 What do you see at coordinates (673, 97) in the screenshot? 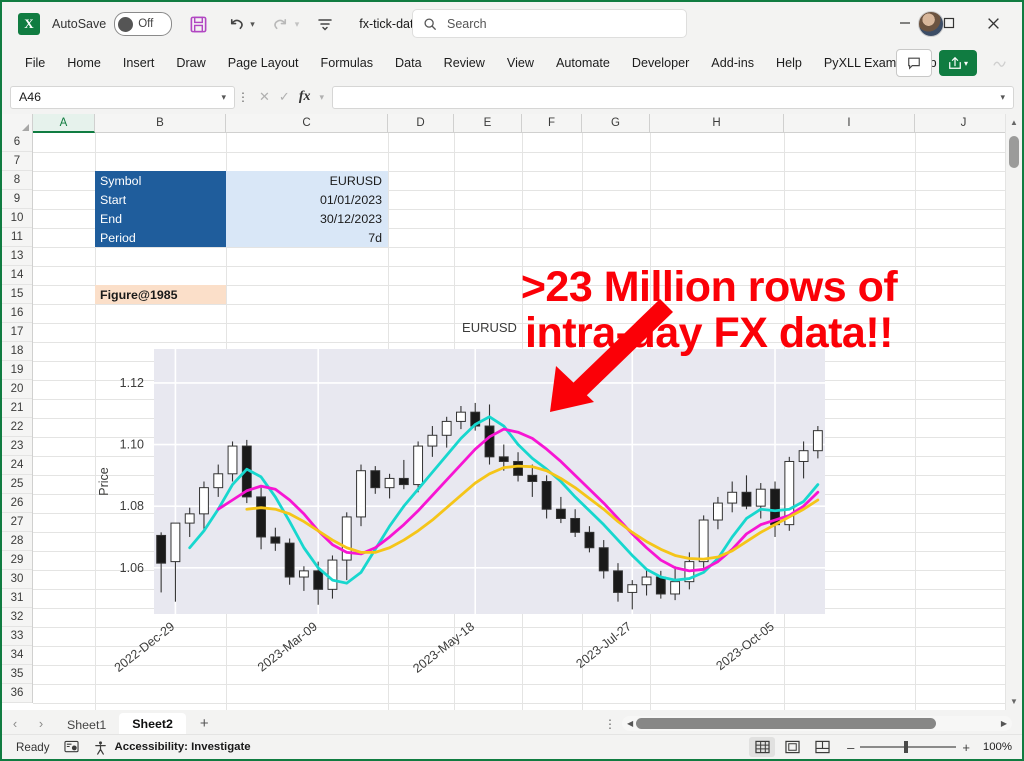
I see `formula-input: ▾` at bounding box center [673, 97].